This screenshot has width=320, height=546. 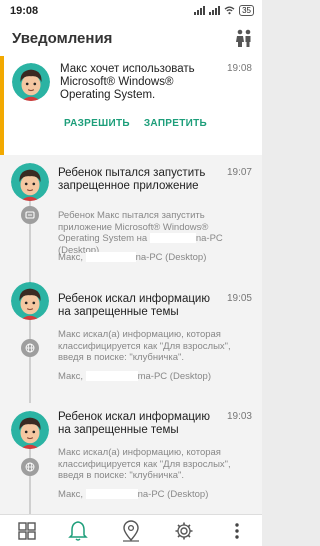 I want to click on request-actions: РАЗРЕШИТЬ ЗАПРЕТИТЬ, so click(x=135, y=123).